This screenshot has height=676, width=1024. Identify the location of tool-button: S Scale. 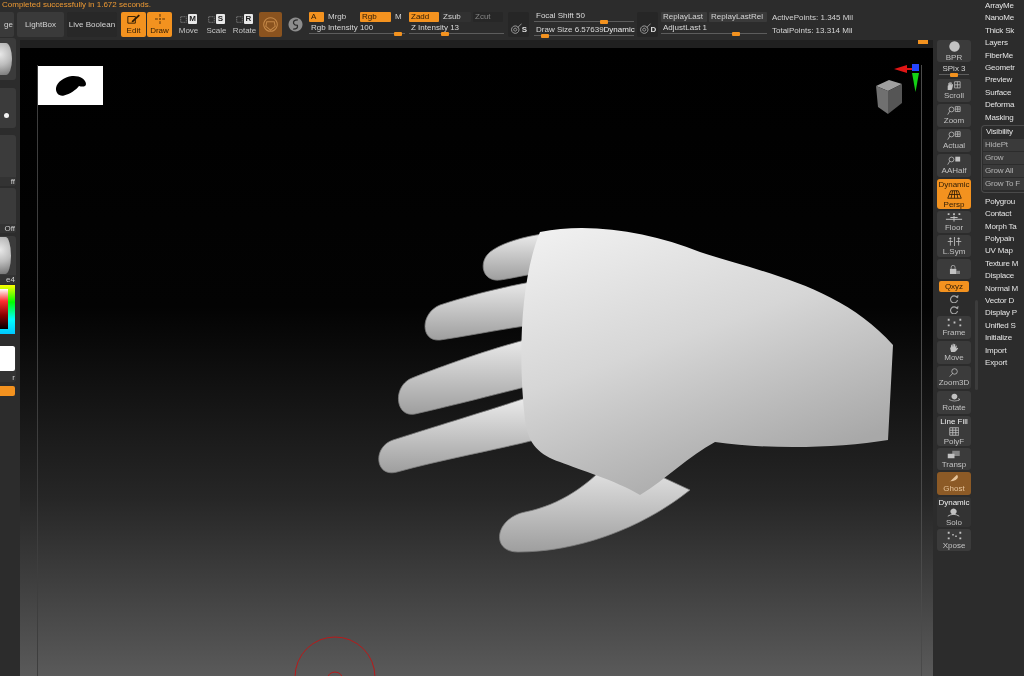
(216, 24).